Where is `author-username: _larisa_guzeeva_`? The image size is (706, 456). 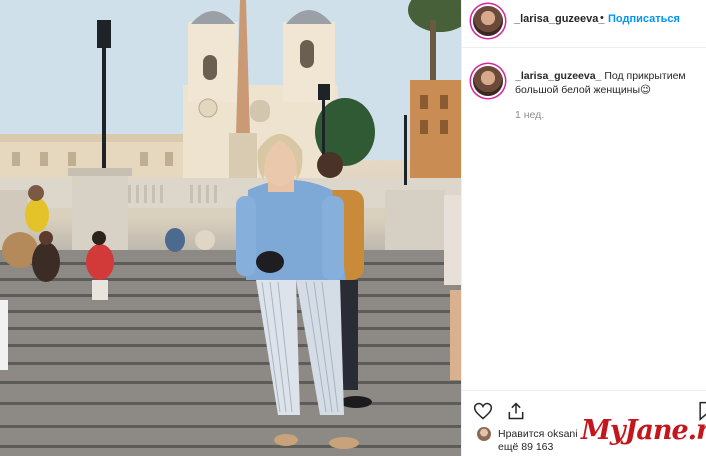
author-username: _larisa_guzeeva_ is located at coordinates (559, 19).